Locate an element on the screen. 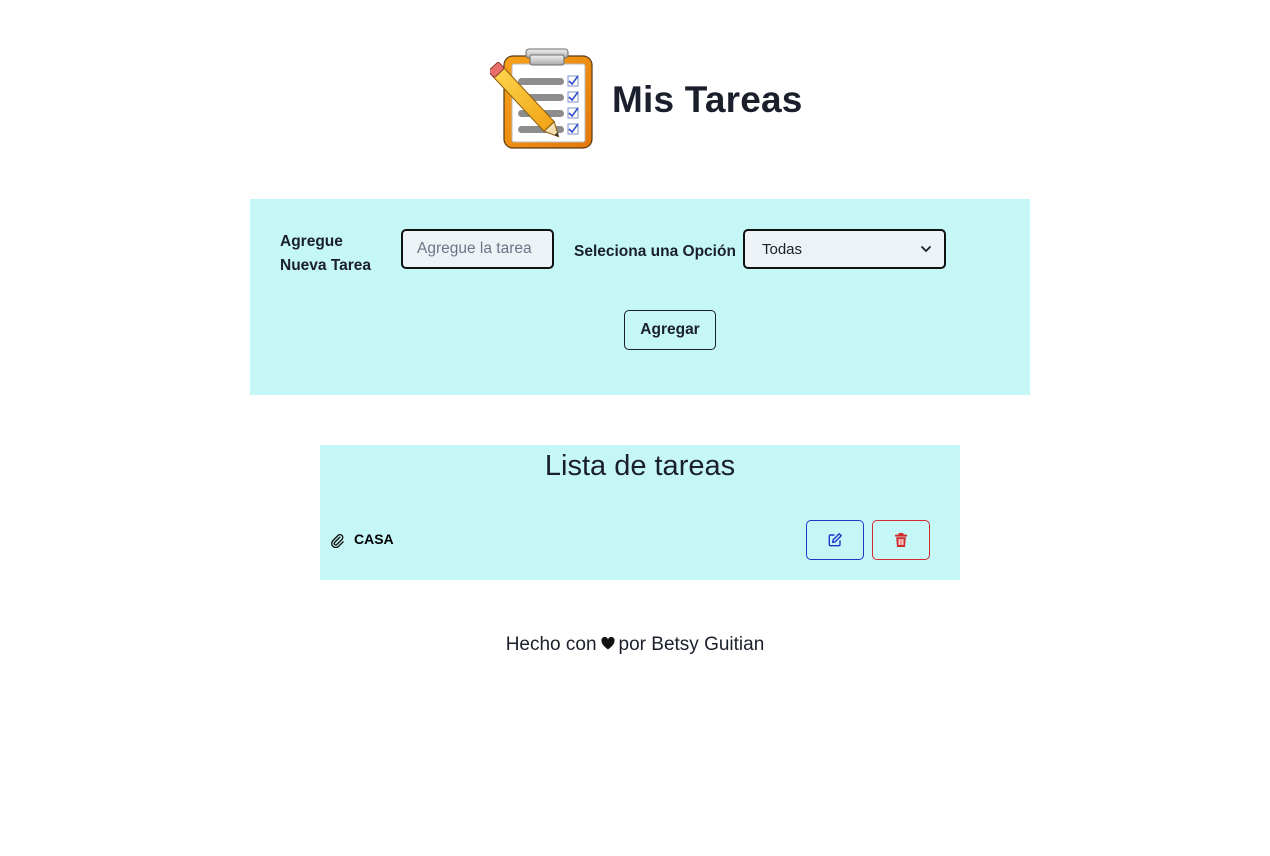  app-header: Mis Tareas is located at coordinates (646, 100).